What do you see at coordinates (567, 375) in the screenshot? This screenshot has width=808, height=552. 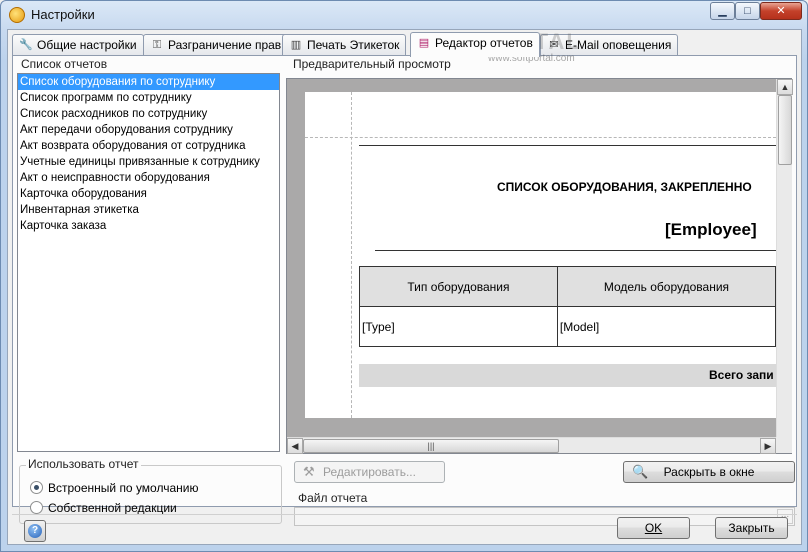 I see `total-row: Всего запи` at bounding box center [567, 375].